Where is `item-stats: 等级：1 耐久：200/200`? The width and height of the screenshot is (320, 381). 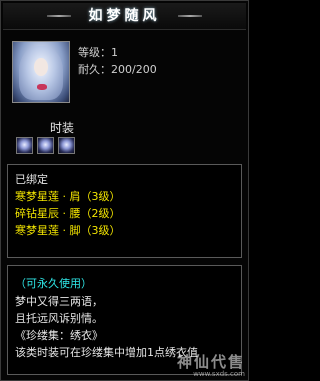 item-stats: 等级：1 耐久：200/200 is located at coordinates (117, 61).